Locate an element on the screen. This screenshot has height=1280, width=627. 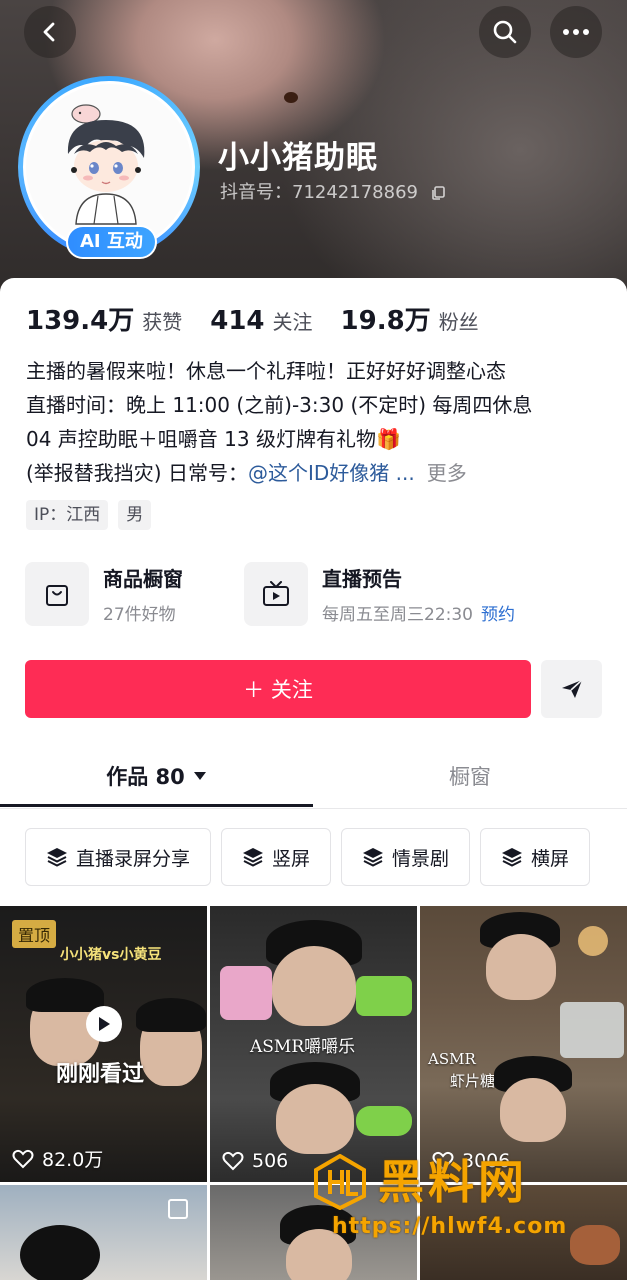
stat-likes-label: 获赞 is located at coordinates (162, 322).